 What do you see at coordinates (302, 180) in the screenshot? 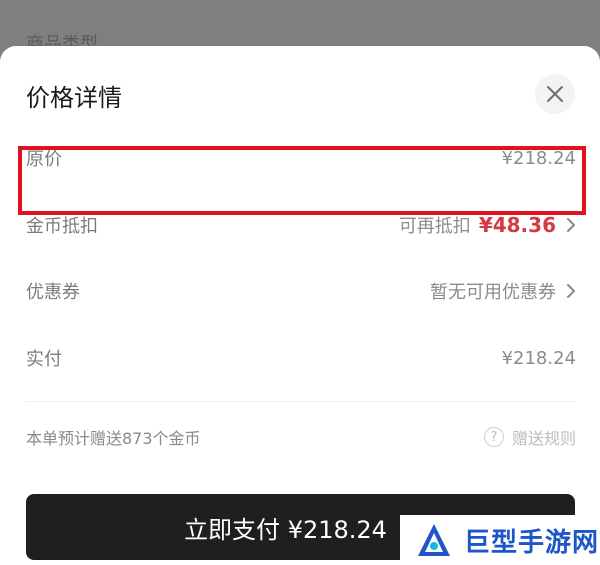
I see `highlight-annotation-box` at bounding box center [302, 180].